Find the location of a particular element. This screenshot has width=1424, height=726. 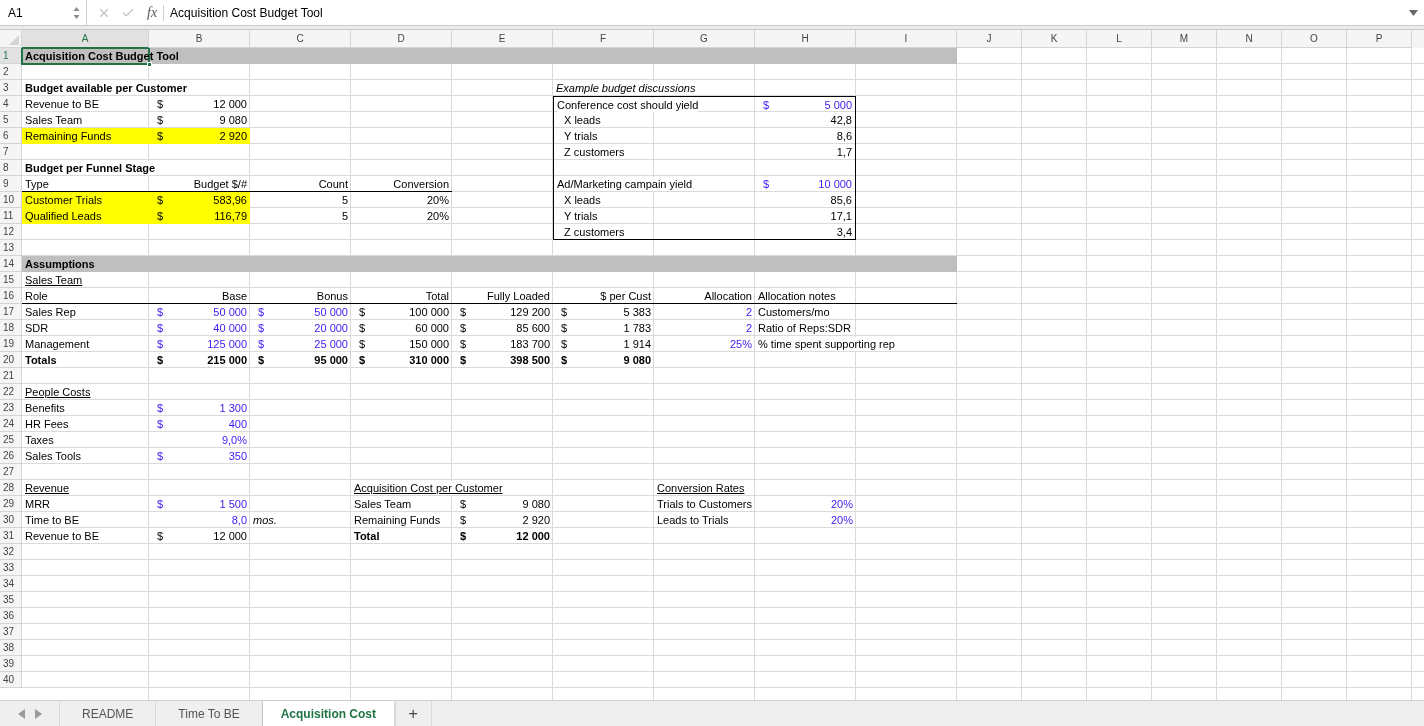

row-header: 35 is located at coordinates (11, 600).